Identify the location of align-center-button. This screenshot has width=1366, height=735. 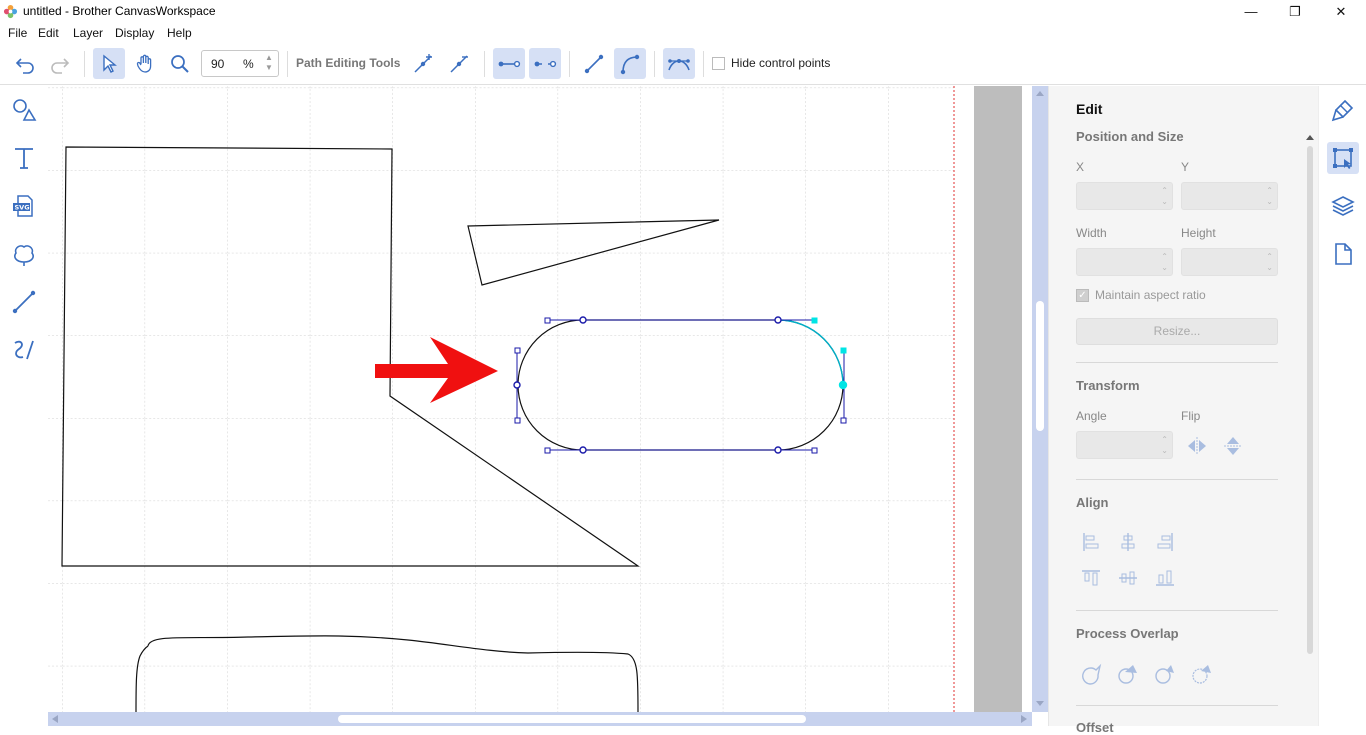
(1128, 542).